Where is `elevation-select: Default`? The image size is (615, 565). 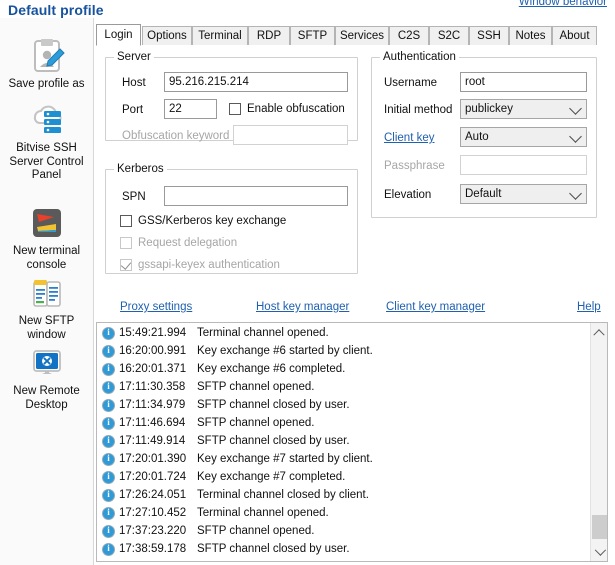
elevation-select: Default is located at coordinates (523, 194).